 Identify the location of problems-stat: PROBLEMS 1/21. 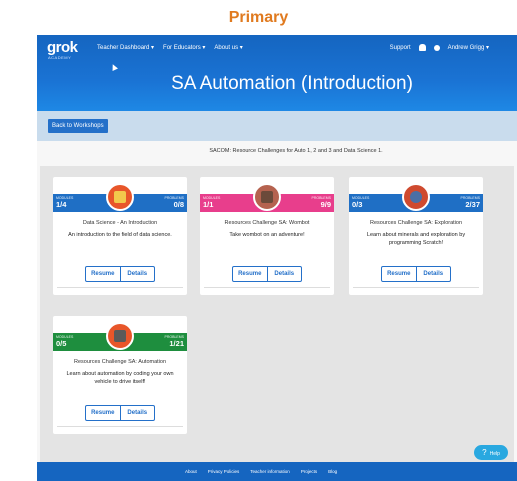
(174, 341).